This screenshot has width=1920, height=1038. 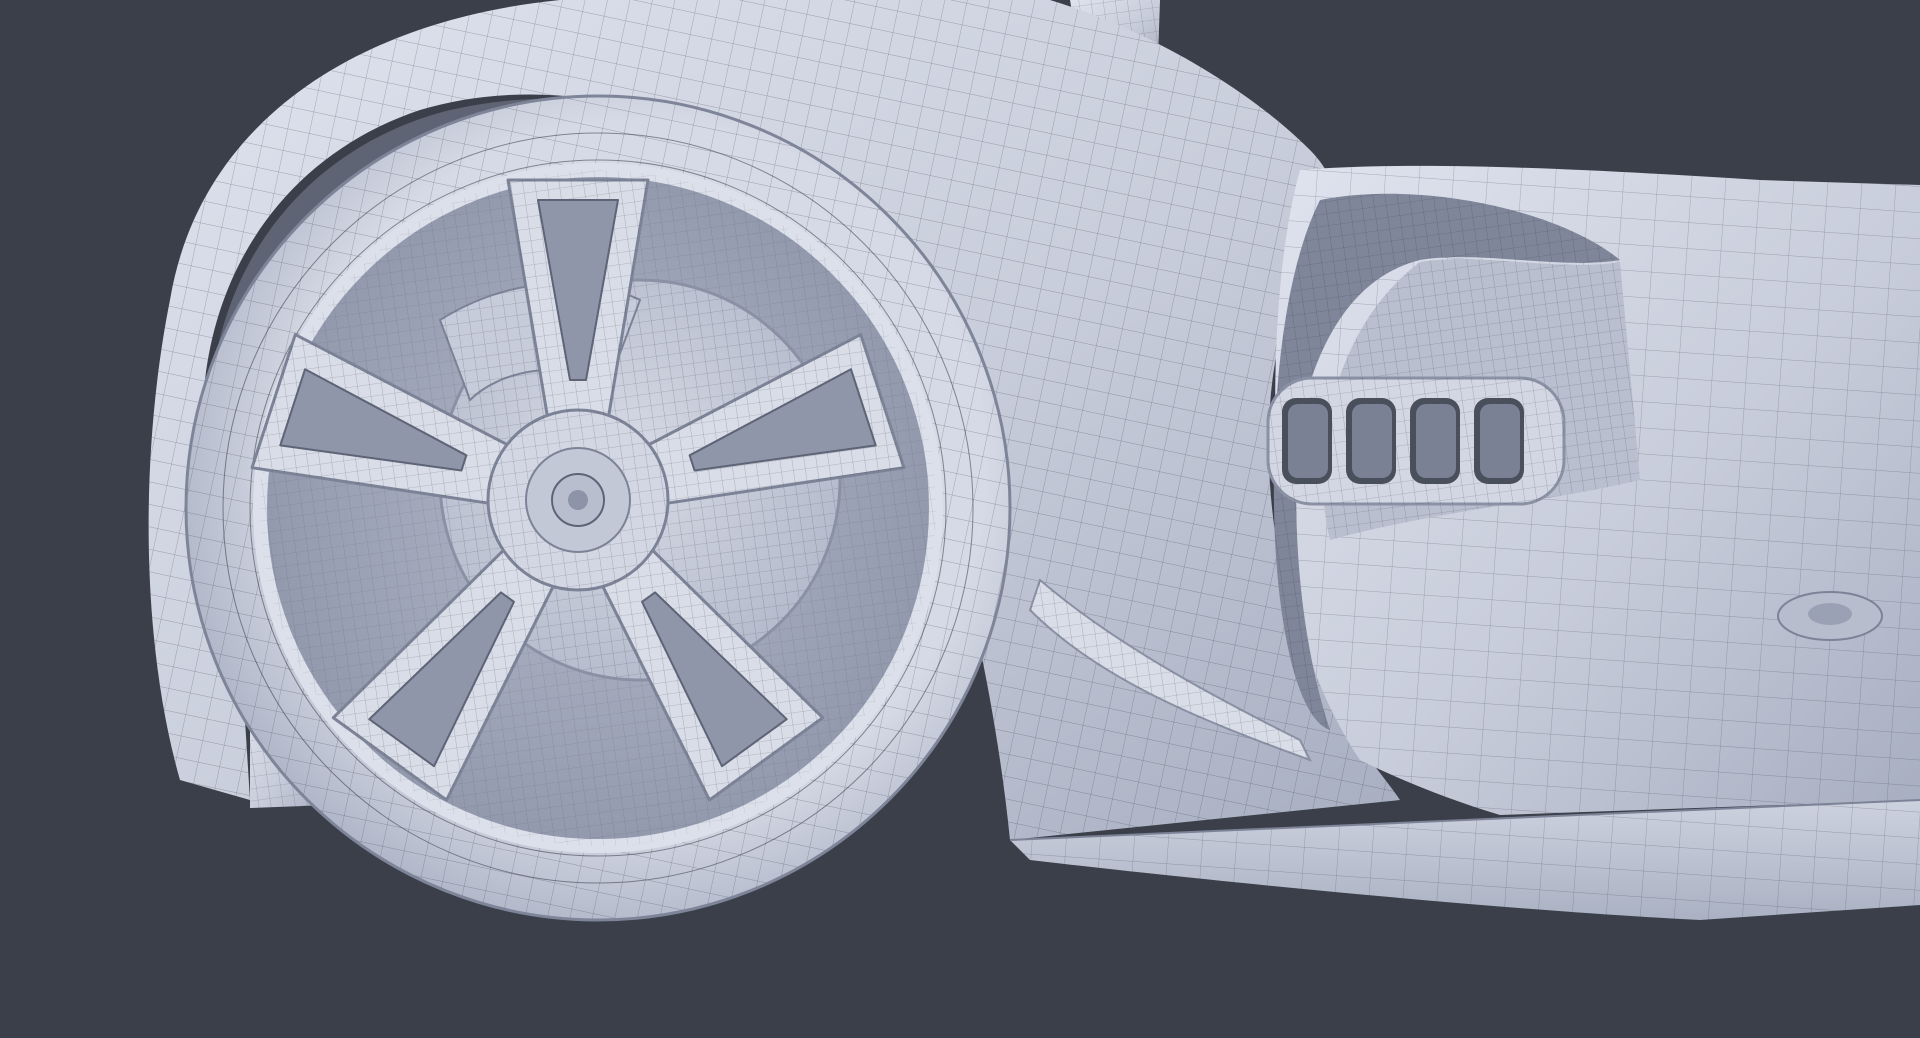 I want to click on side-vent, so click(x=1416, y=441).